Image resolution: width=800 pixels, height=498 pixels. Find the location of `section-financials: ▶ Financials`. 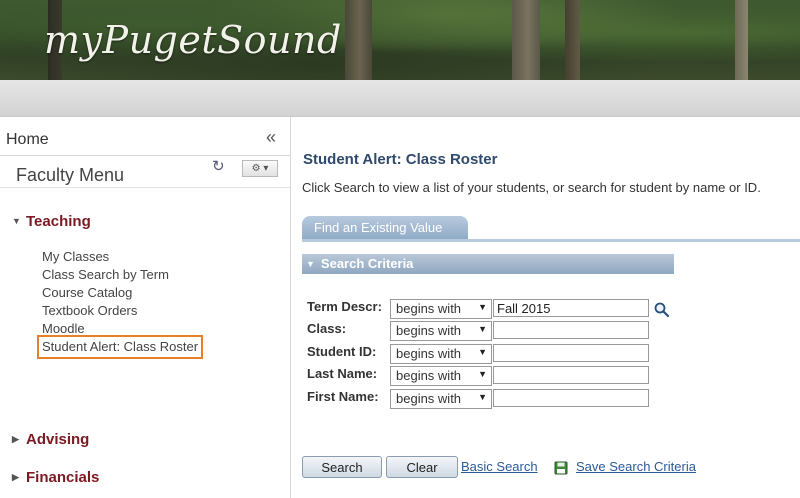

section-financials: ▶ Financials is located at coordinates (55, 477).